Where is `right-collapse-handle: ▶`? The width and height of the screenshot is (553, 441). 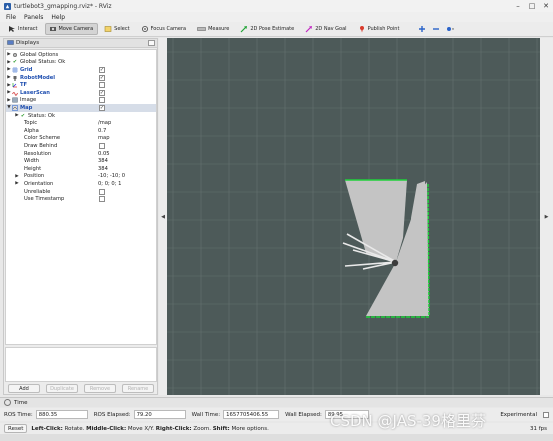
right-collapse-handle: ▶ is located at coordinates (546, 216).